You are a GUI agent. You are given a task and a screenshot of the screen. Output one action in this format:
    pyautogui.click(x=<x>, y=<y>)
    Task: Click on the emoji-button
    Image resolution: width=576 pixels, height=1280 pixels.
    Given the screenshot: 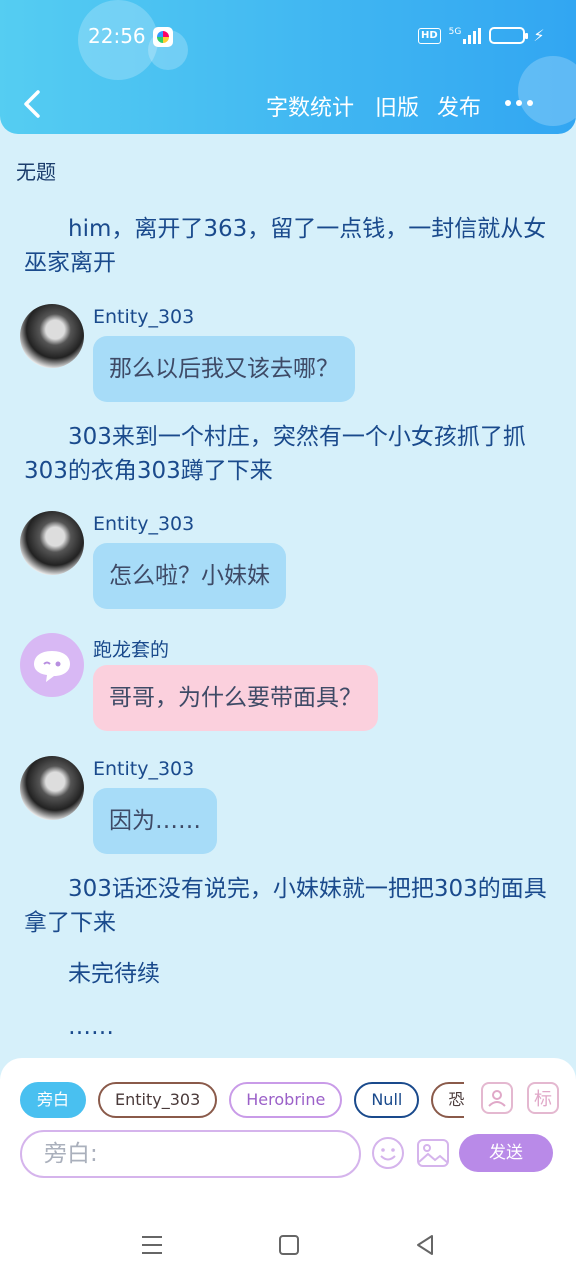 What is the action you would take?
    pyautogui.click(x=388, y=1153)
    